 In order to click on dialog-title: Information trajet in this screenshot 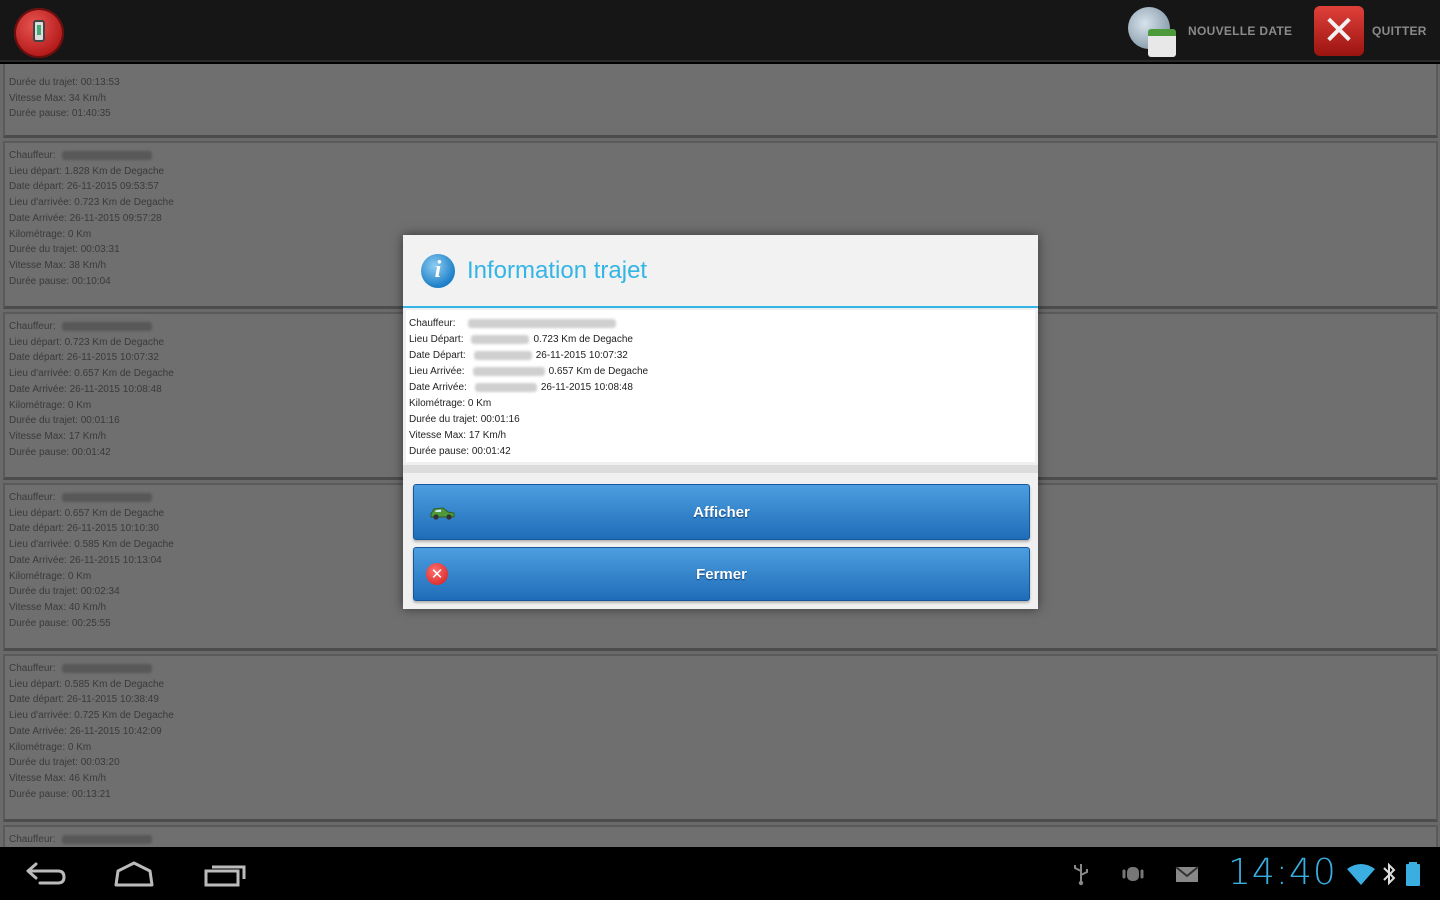, I will do `click(557, 270)`.